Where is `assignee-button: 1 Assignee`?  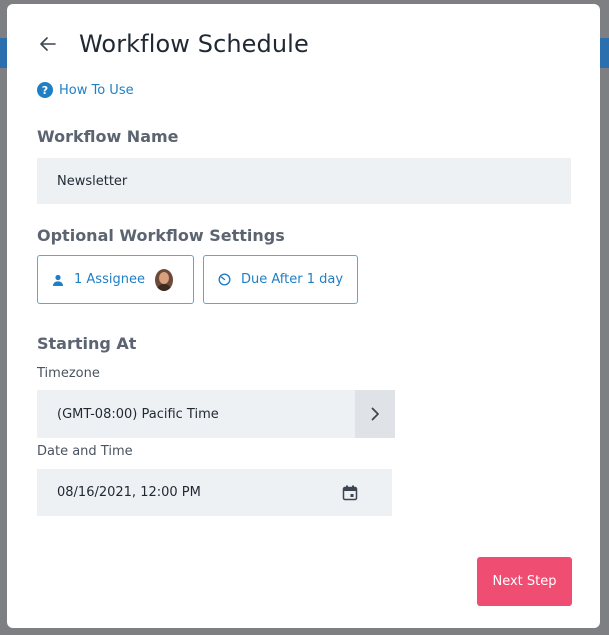
assignee-button: 1 Assignee is located at coordinates (115, 279).